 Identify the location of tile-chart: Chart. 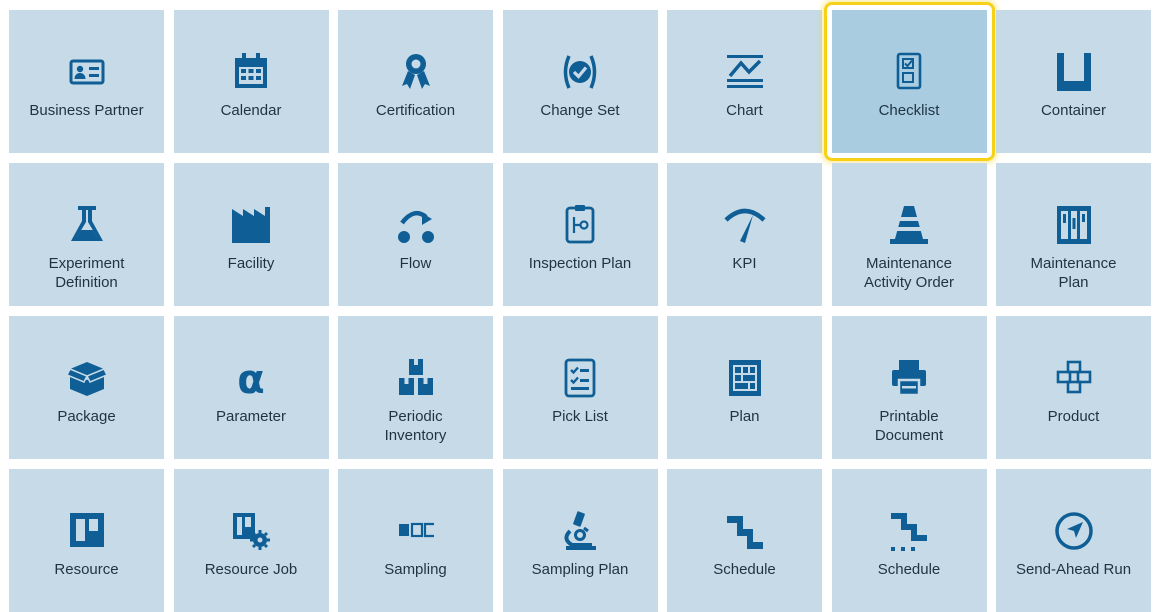
(744, 81).